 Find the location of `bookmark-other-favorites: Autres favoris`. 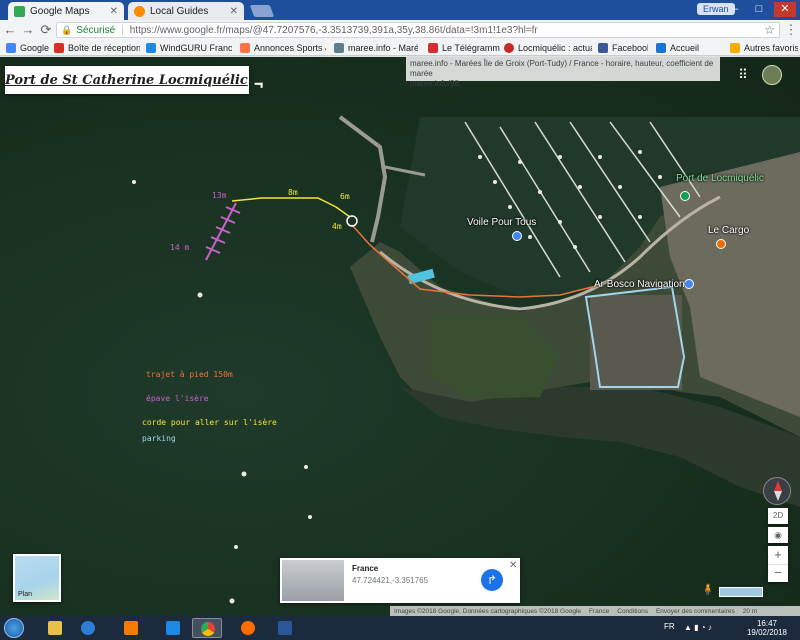

bookmark-other-favorites: Autres favoris is located at coordinates (764, 48).